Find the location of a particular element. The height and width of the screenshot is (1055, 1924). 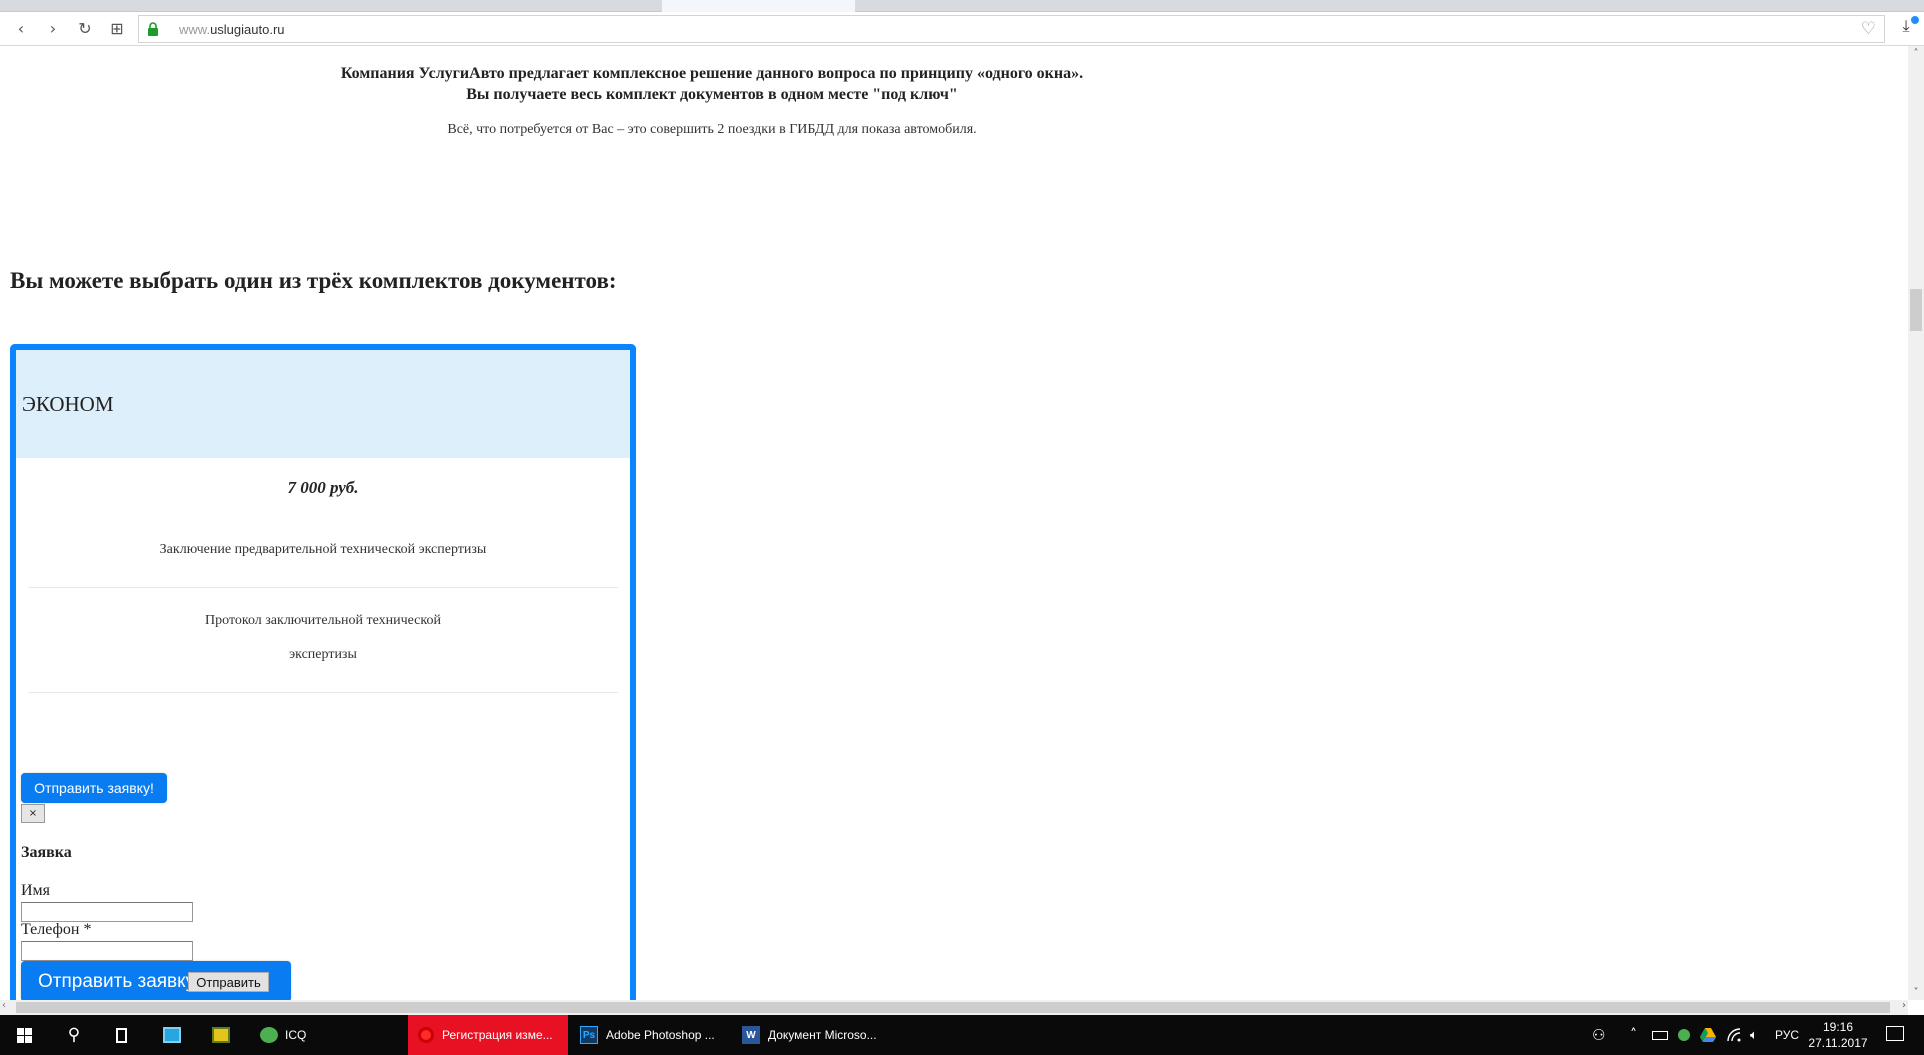

icq-icon is located at coordinates (269, 1035).